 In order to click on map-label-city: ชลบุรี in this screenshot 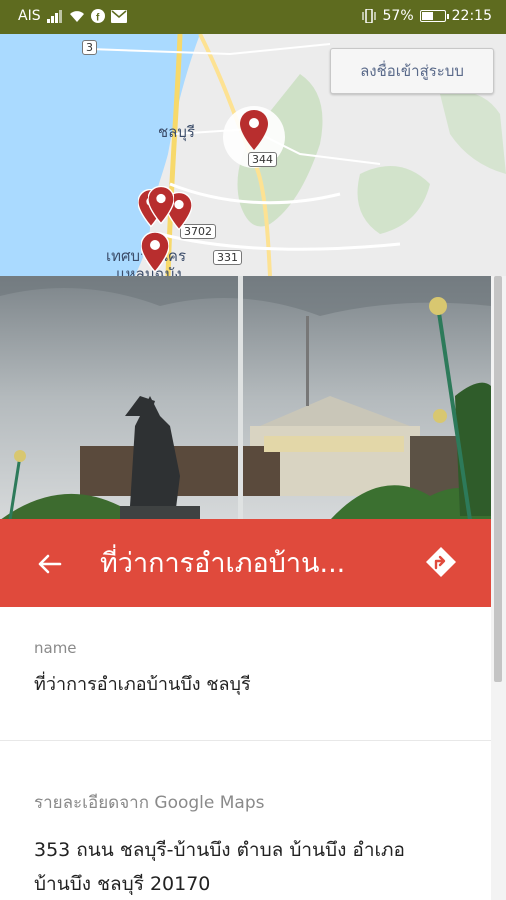, I will do `click(176, 132)`.